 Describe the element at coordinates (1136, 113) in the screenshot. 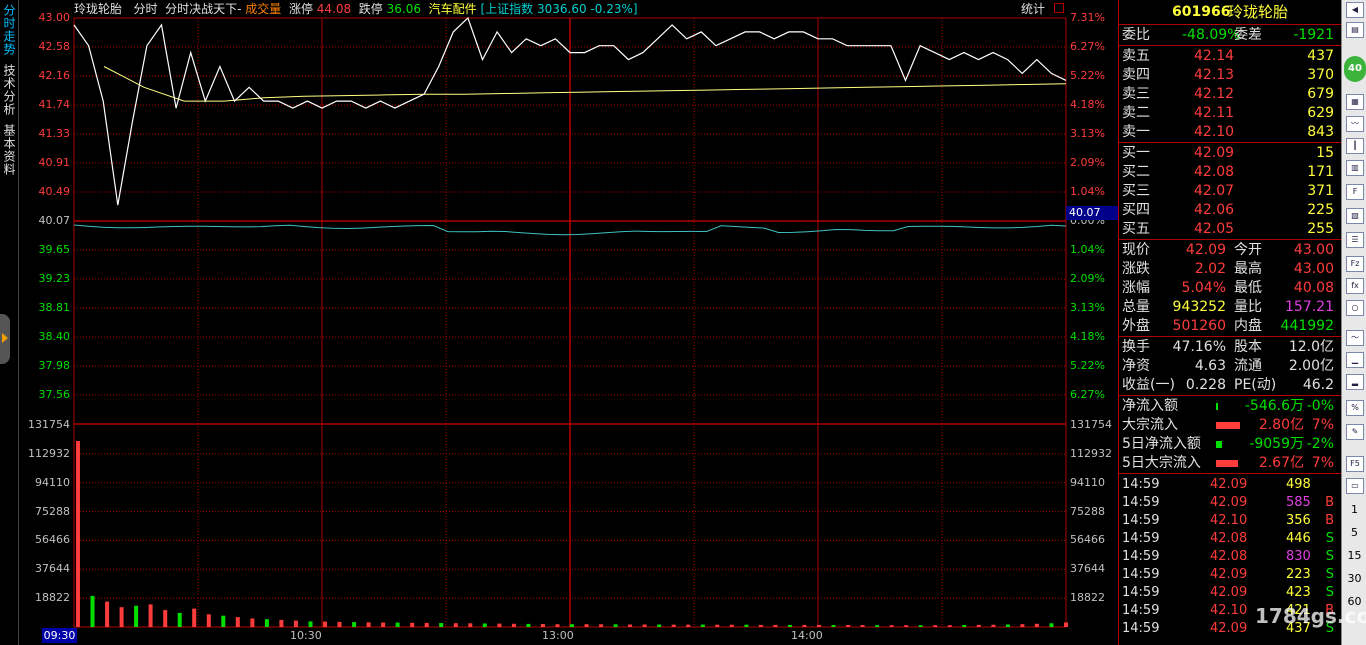

I see `ask-label: 卖二` at that location.